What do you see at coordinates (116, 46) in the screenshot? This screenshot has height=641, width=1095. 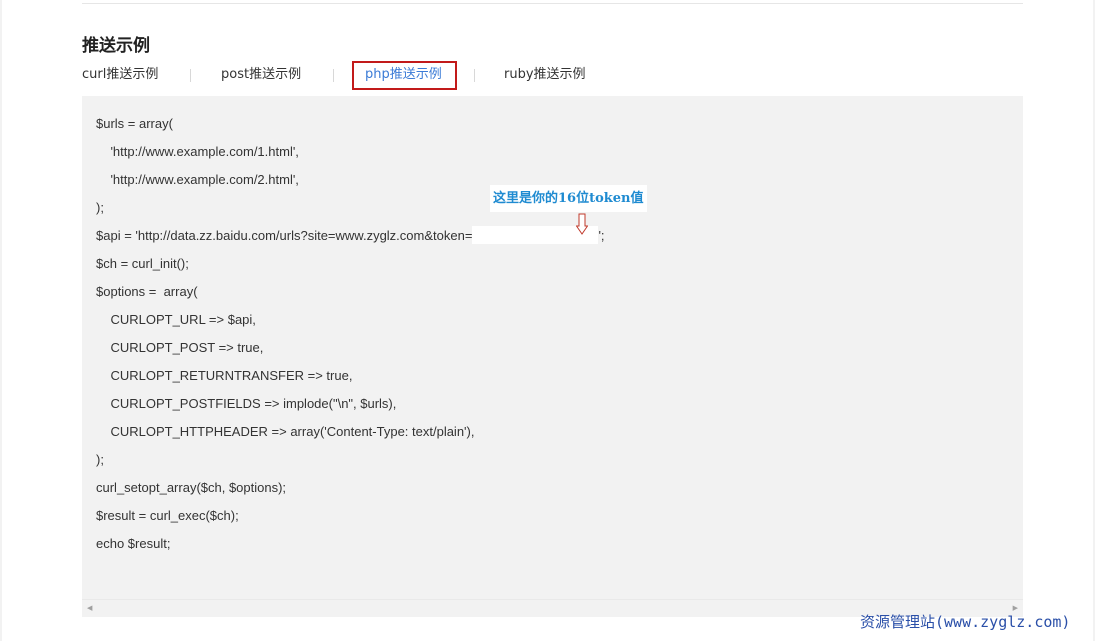 I see `section-title: 推送示例` at bounding box center [116, 46].